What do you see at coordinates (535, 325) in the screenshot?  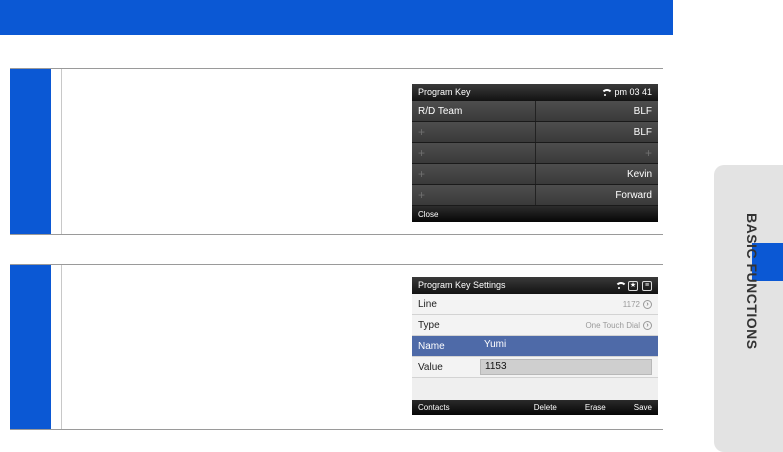 I see `type-row: Type One Touch Dial ›` at bounding box center [535, 325].